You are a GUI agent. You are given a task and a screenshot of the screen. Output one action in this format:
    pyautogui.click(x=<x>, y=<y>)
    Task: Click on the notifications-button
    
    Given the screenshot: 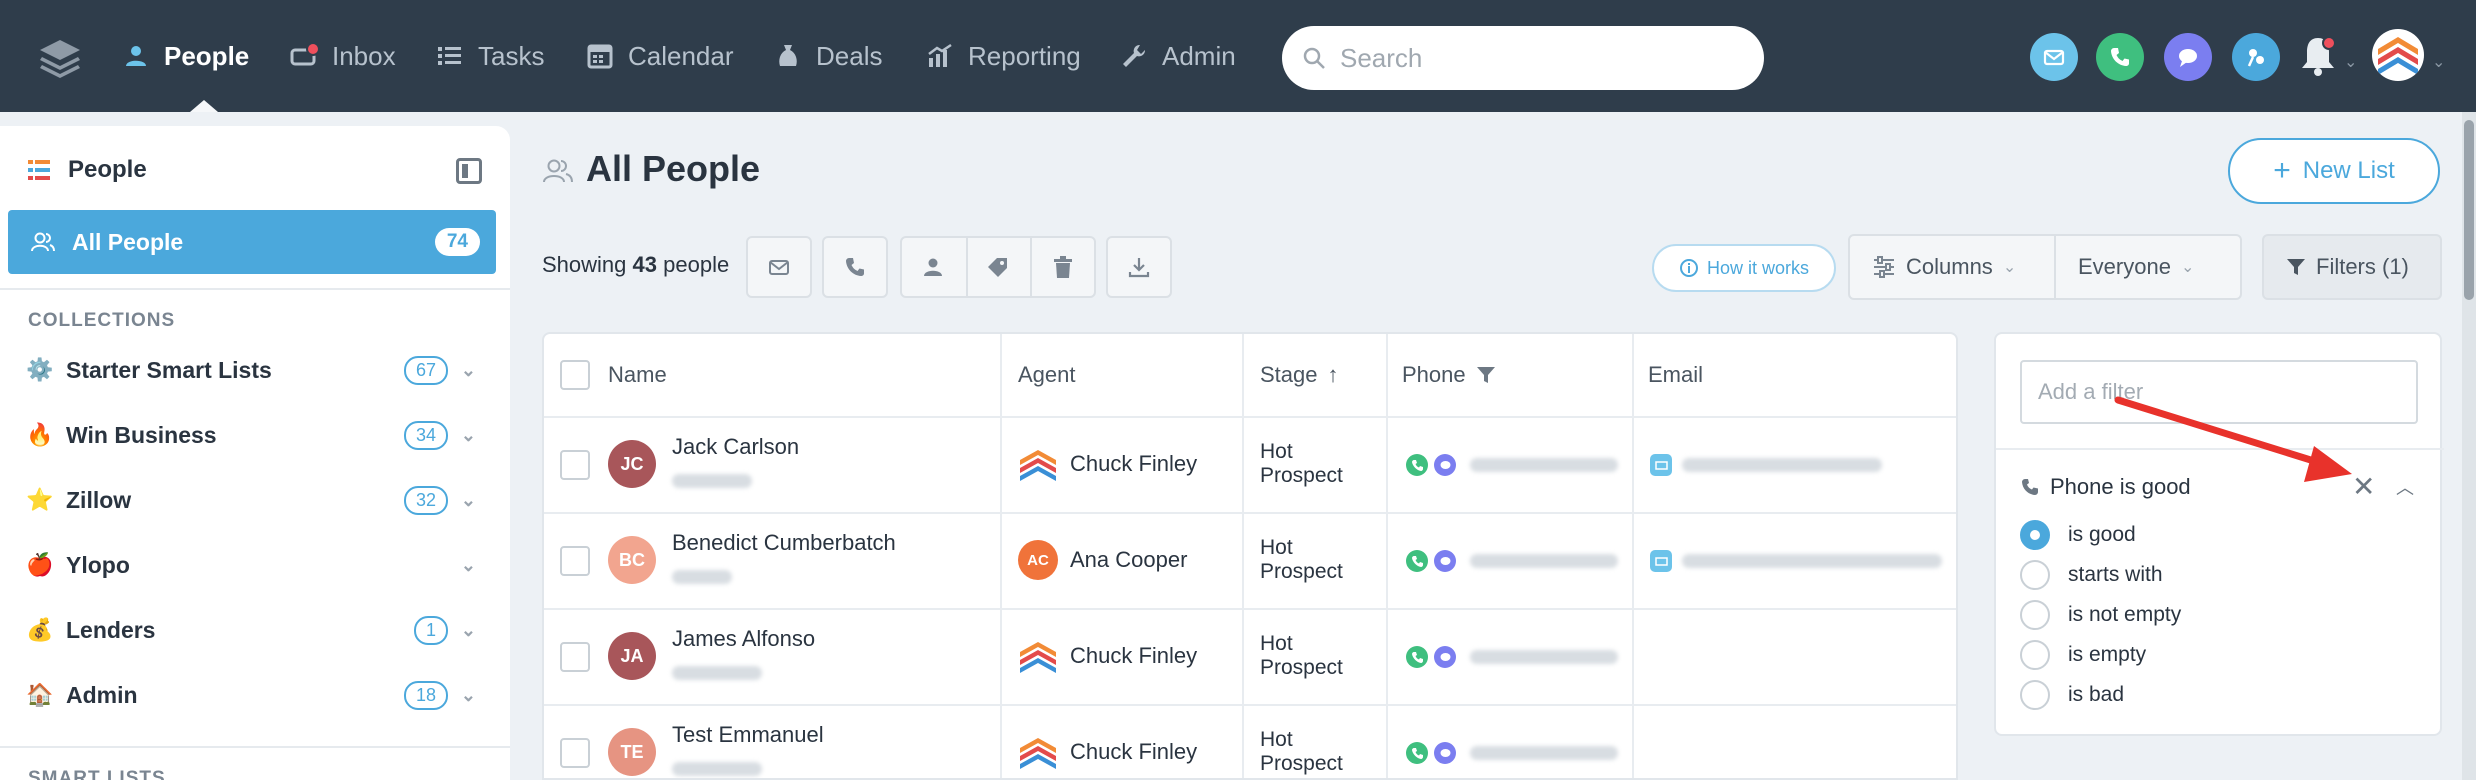 What is the action you would take?
    pyautogui.click(x=2318, y=56)
    